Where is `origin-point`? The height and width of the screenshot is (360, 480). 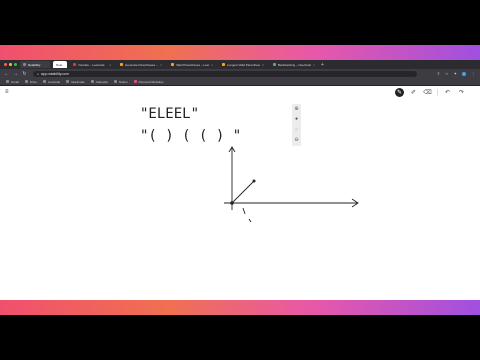
origin-point is located at coordinates (232, 203).